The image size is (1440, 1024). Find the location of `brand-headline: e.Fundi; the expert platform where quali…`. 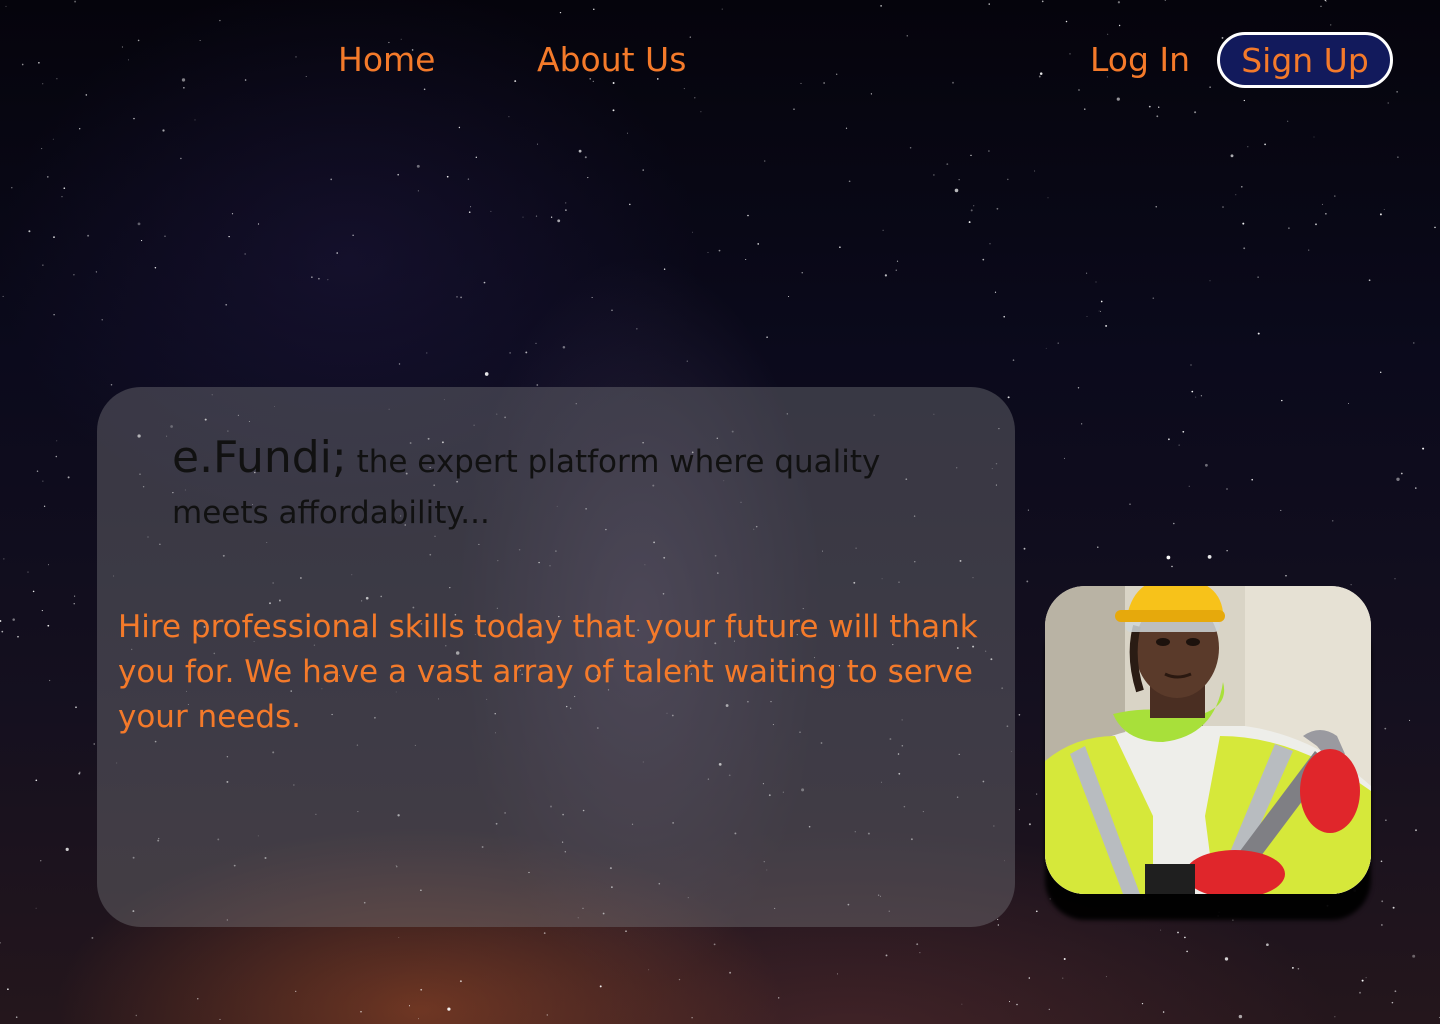

brand-headline: e.Fundi; the expert platform where quali… is located at coordinates (567, 488).